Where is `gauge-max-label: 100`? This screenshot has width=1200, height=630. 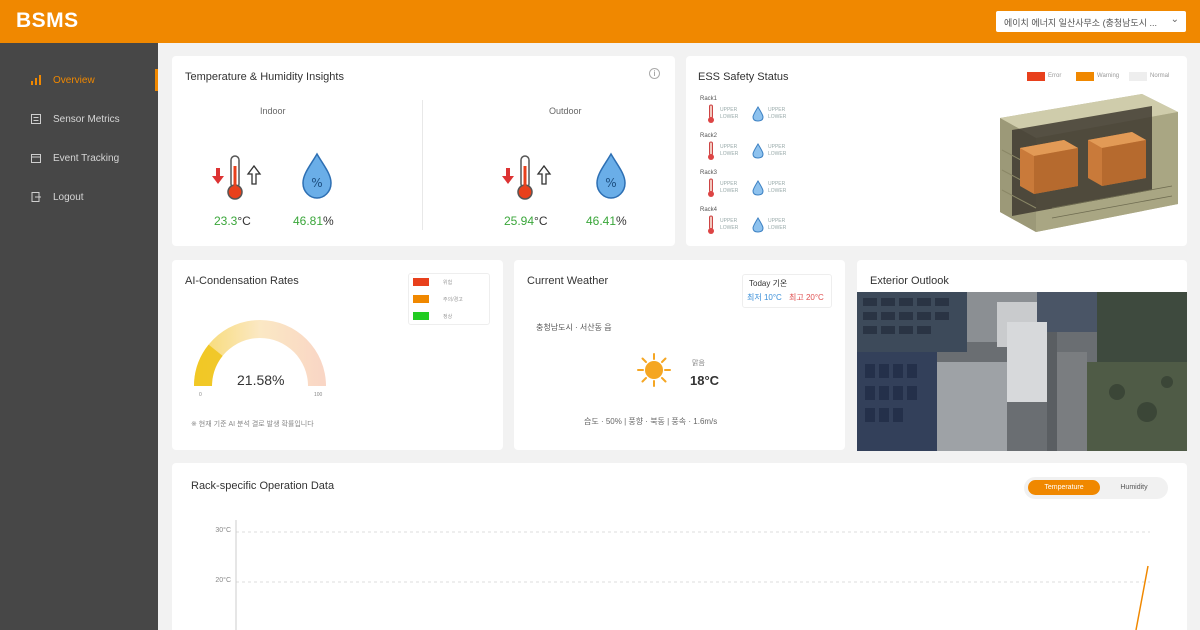
gauge-max-label: 100 is located at coordinates (318, 395).